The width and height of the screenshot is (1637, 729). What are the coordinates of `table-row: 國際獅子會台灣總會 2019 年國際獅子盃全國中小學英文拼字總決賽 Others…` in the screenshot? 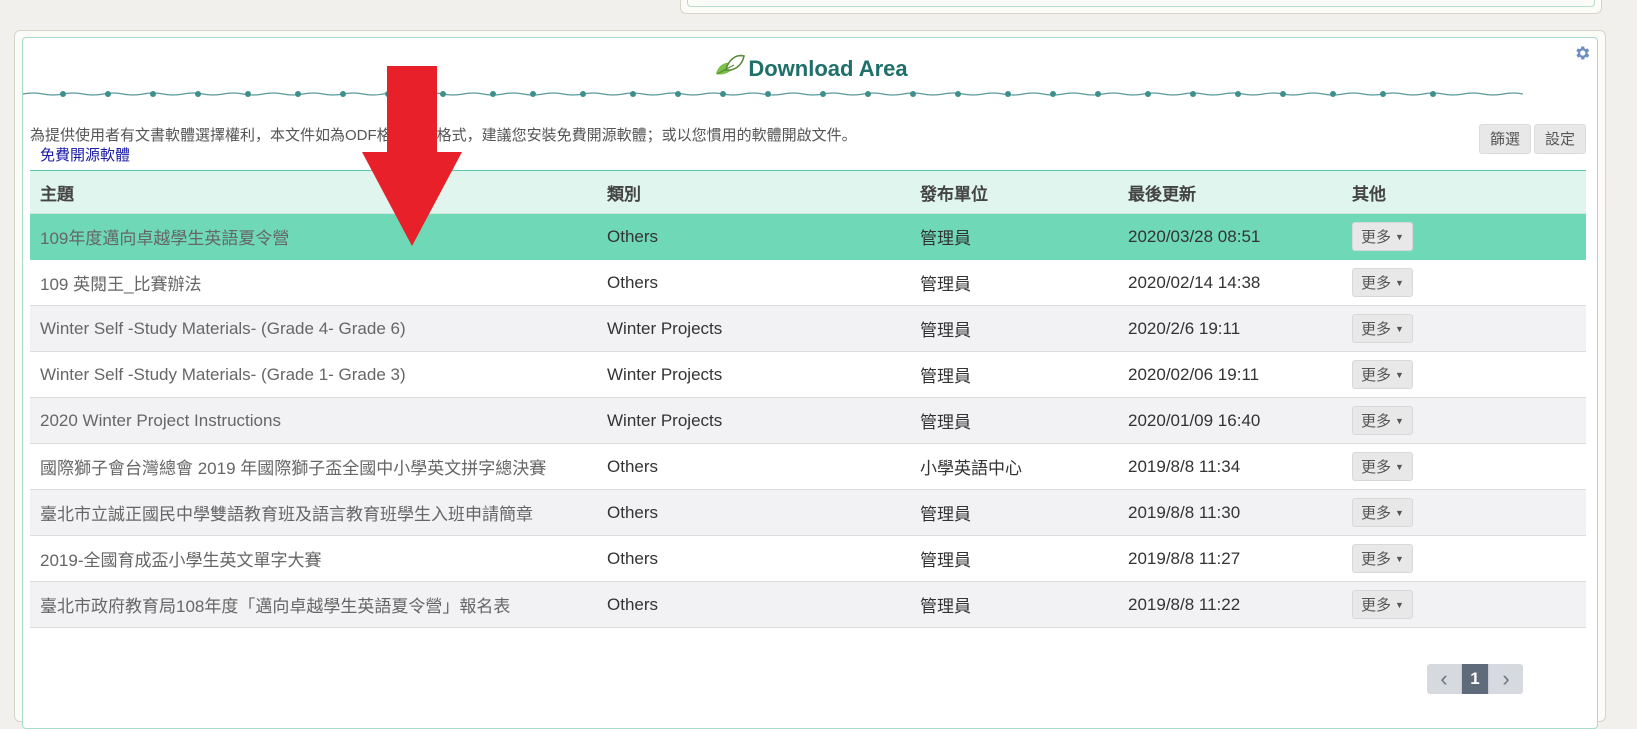 It's located at (808, 466).